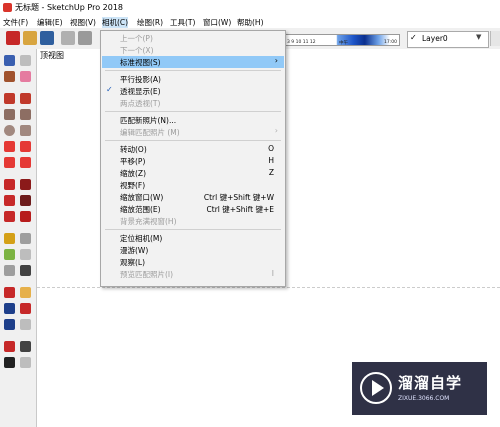  Describe the element at coordinates (50, 22) in the screenshot. I see `menu-edit: 编辑(E)` at that location.